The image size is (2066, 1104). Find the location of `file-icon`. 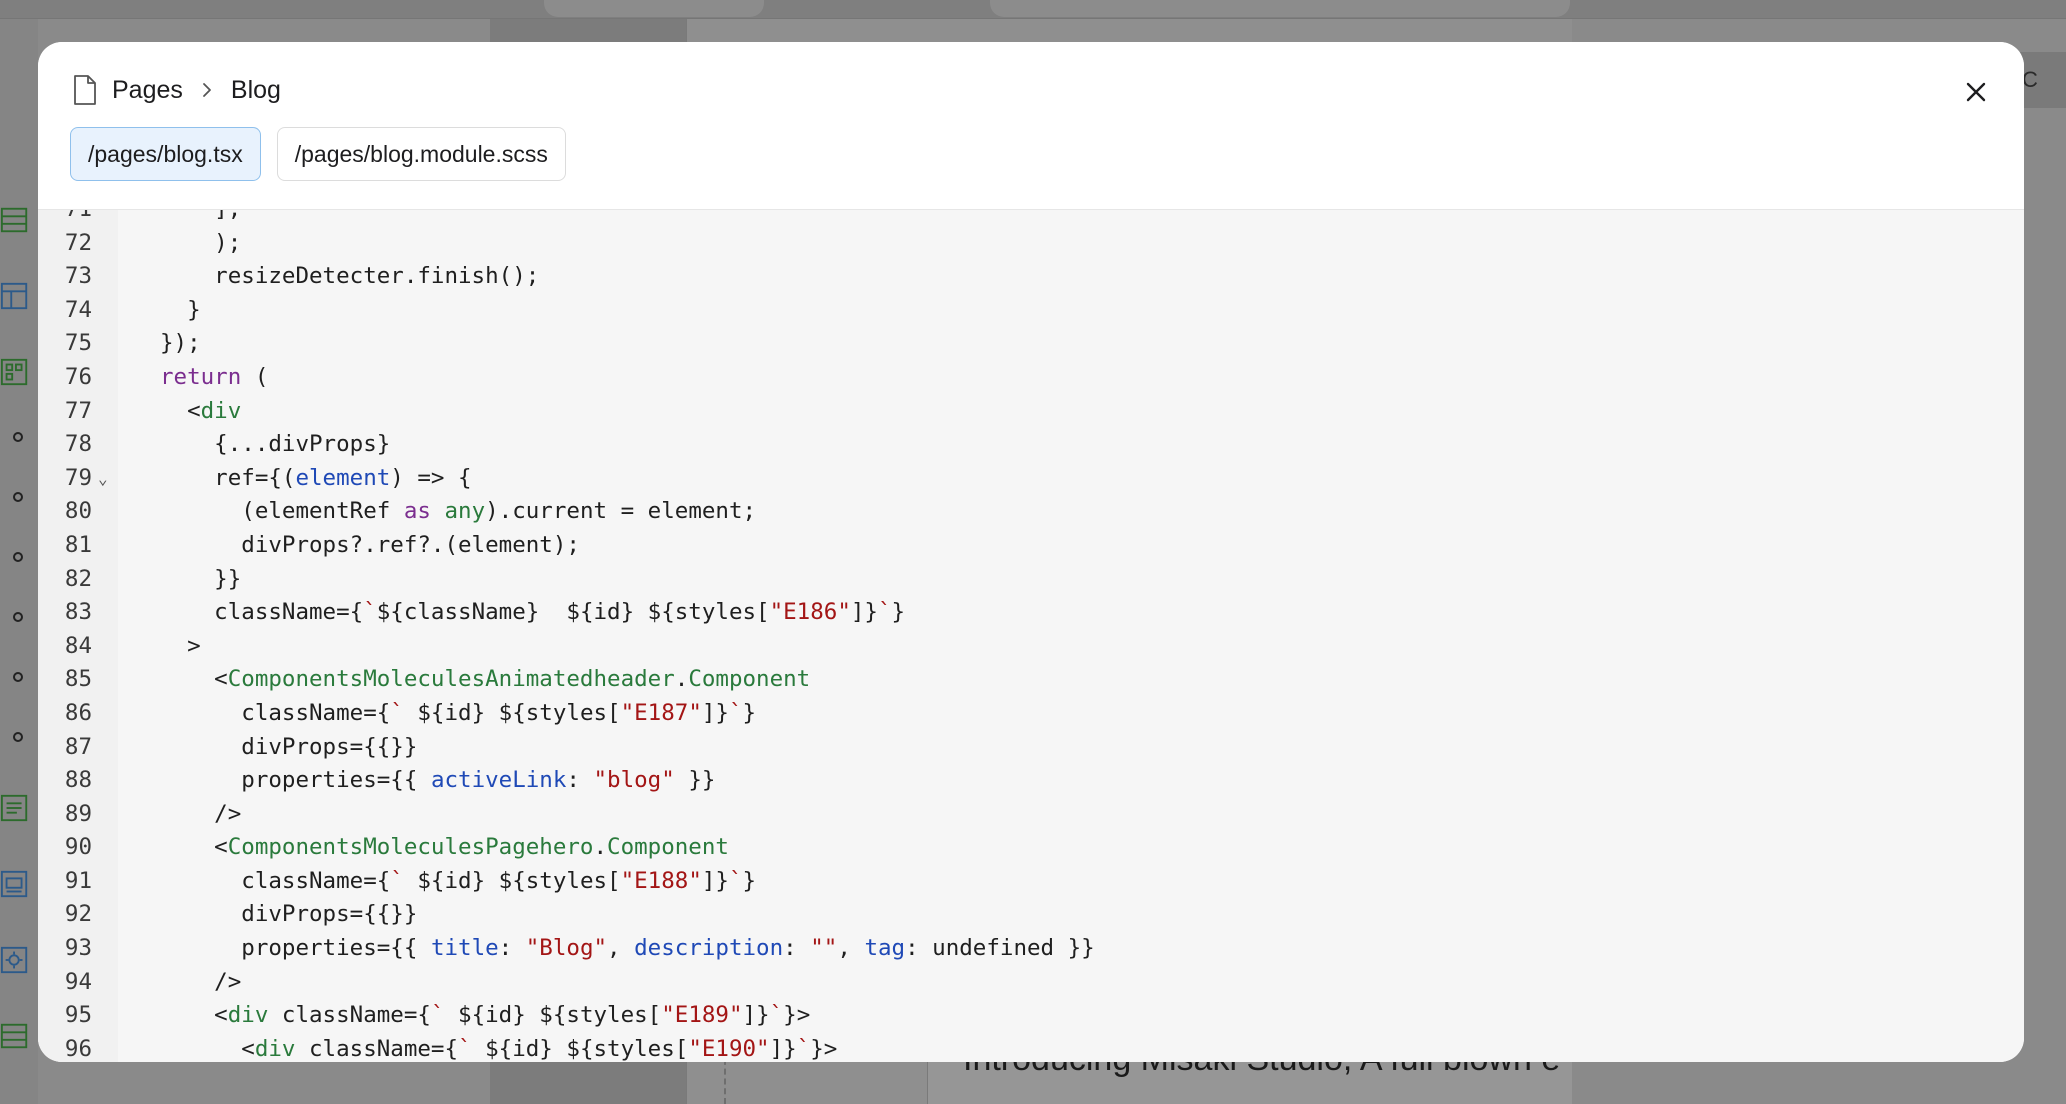

file-icon is located at coordinates (85, 90).